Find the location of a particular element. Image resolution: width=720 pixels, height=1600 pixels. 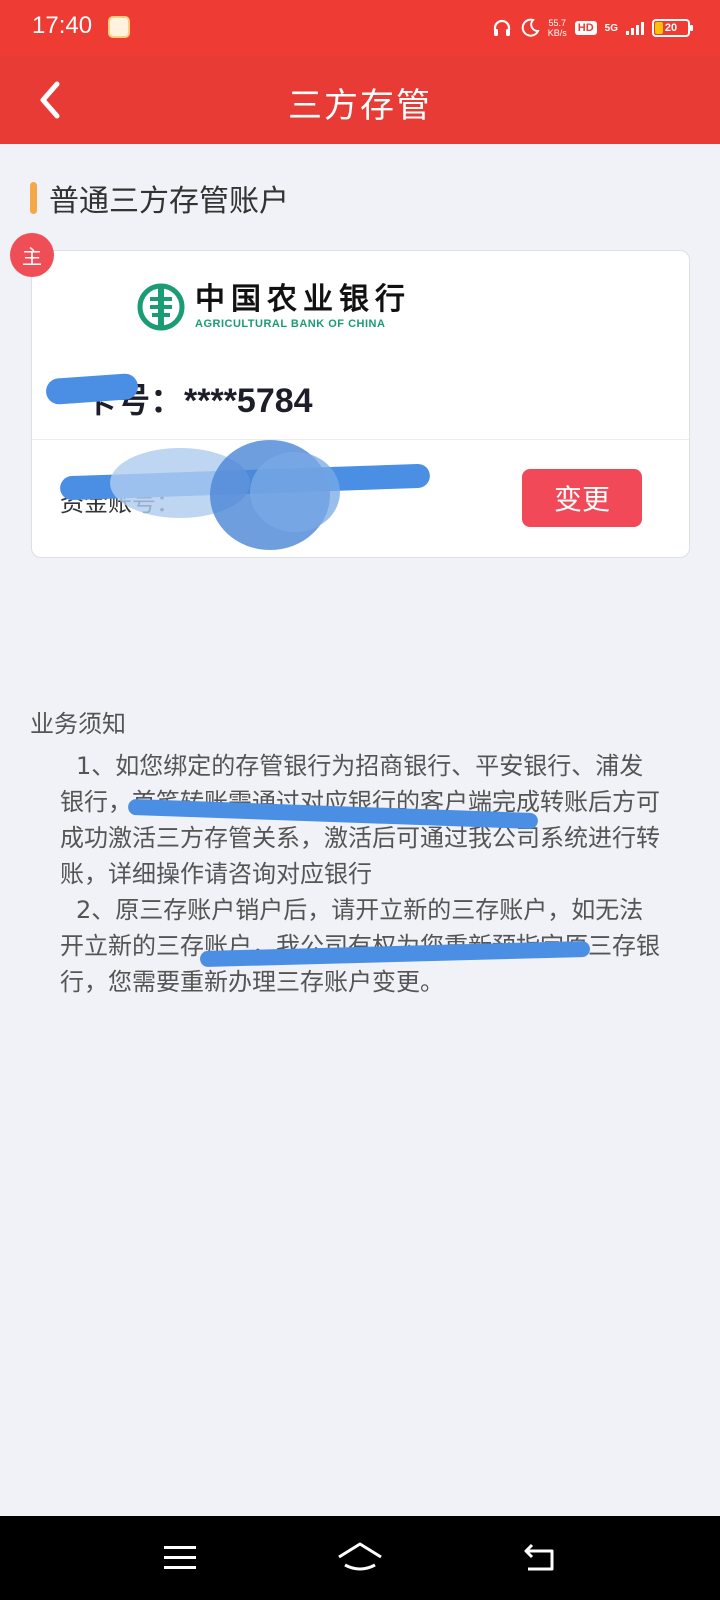

moon-icon is located at coordinates (530, 27).